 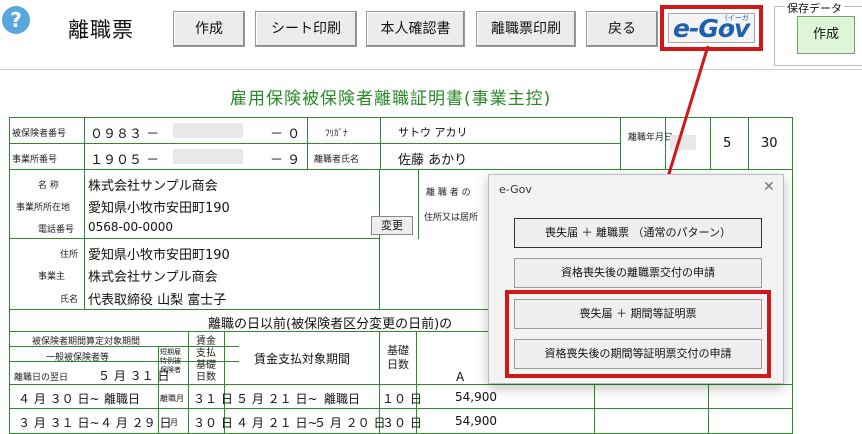 What do you see at coordinates (277, 398) in the screenshot?
I see `row1-wage-from: ５ 月 ２１ 日~` at bounding box center [277, 398].